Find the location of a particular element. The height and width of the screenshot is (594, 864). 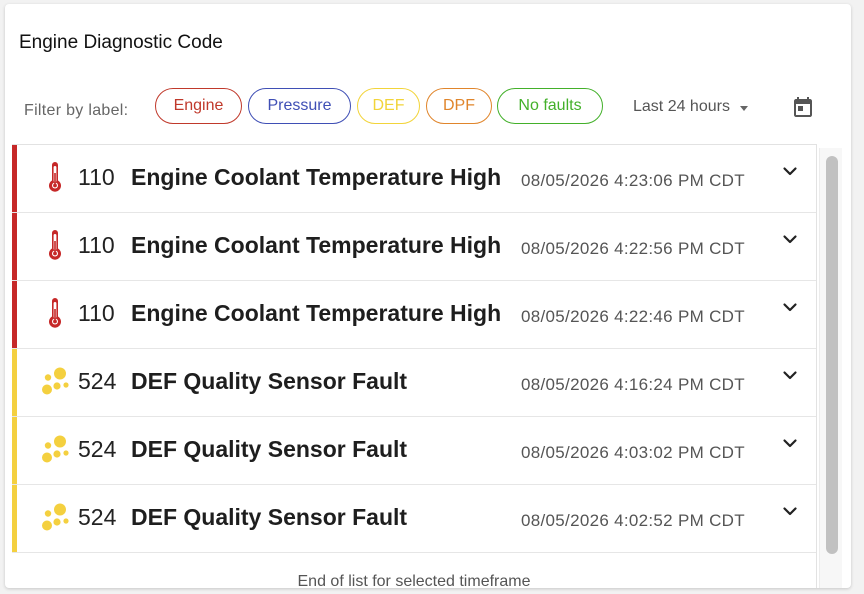

filter-label: Filter by label: is located at coordinates (76, 110).